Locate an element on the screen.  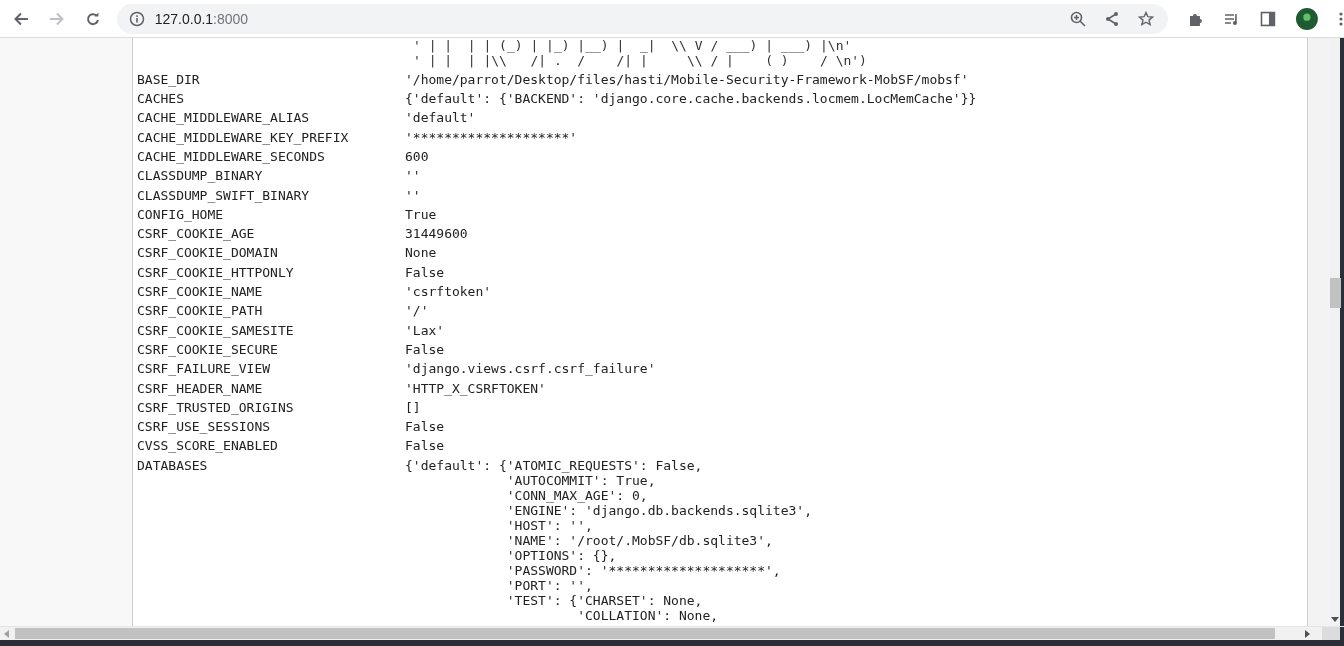
avatar-icon is located at coordinates (1307, 18).